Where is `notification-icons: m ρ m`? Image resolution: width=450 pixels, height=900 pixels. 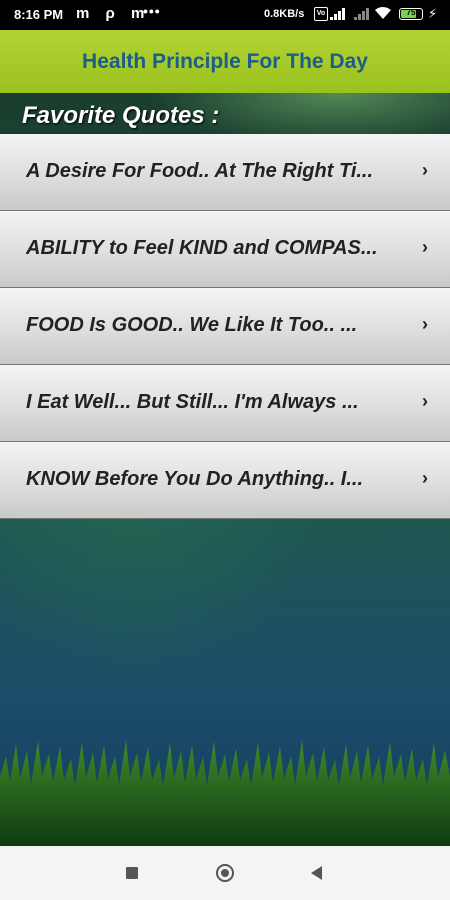
notification-icons: m ρ m is located at coordinates (113, 13).